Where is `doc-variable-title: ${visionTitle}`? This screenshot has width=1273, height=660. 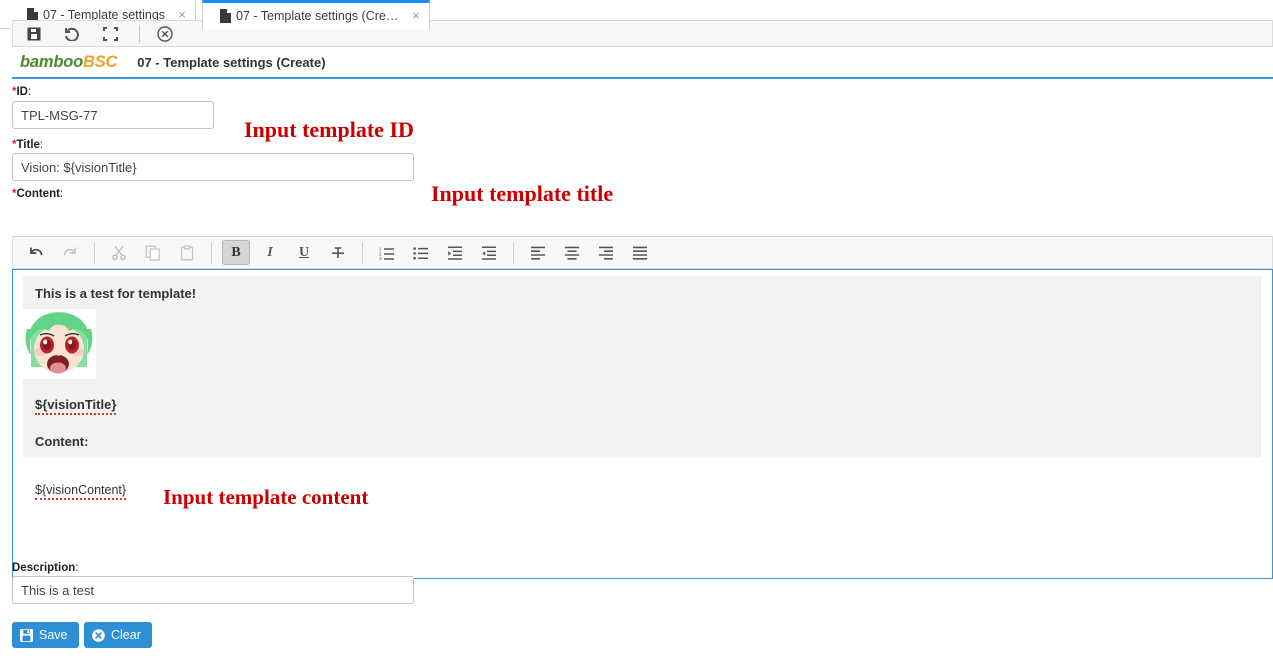
doc-variable-title: ${visionTitle} is located at coordinates (76, 406).